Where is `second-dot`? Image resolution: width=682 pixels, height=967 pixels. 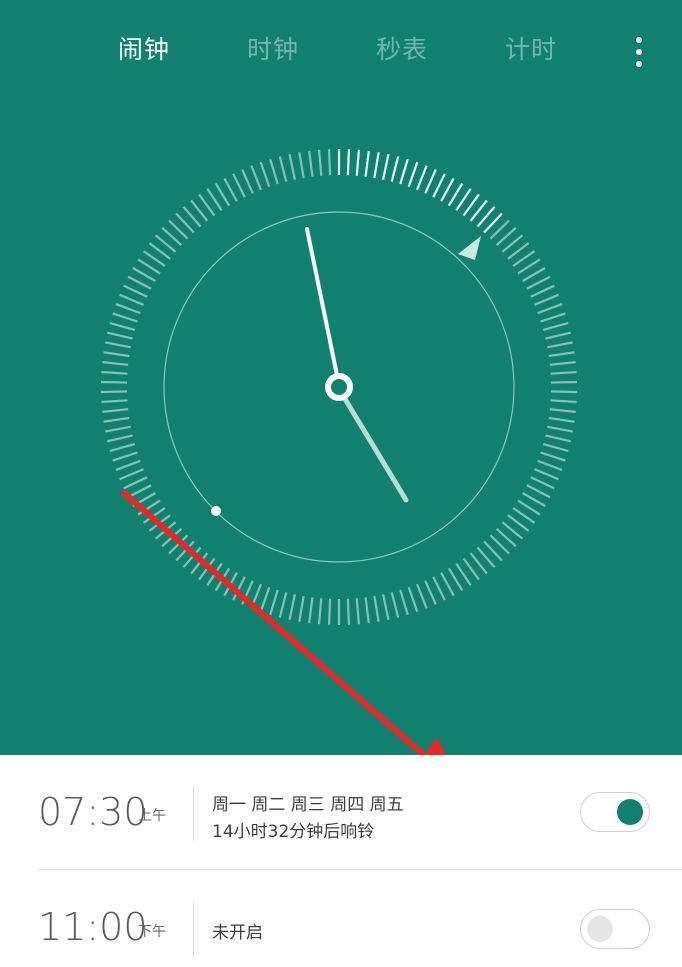
second-dot is located at coordinates (216, 511).